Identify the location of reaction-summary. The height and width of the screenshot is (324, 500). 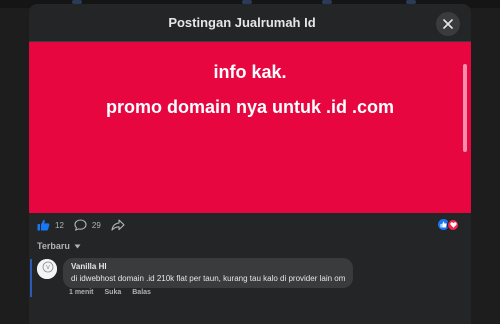
(448, 225).